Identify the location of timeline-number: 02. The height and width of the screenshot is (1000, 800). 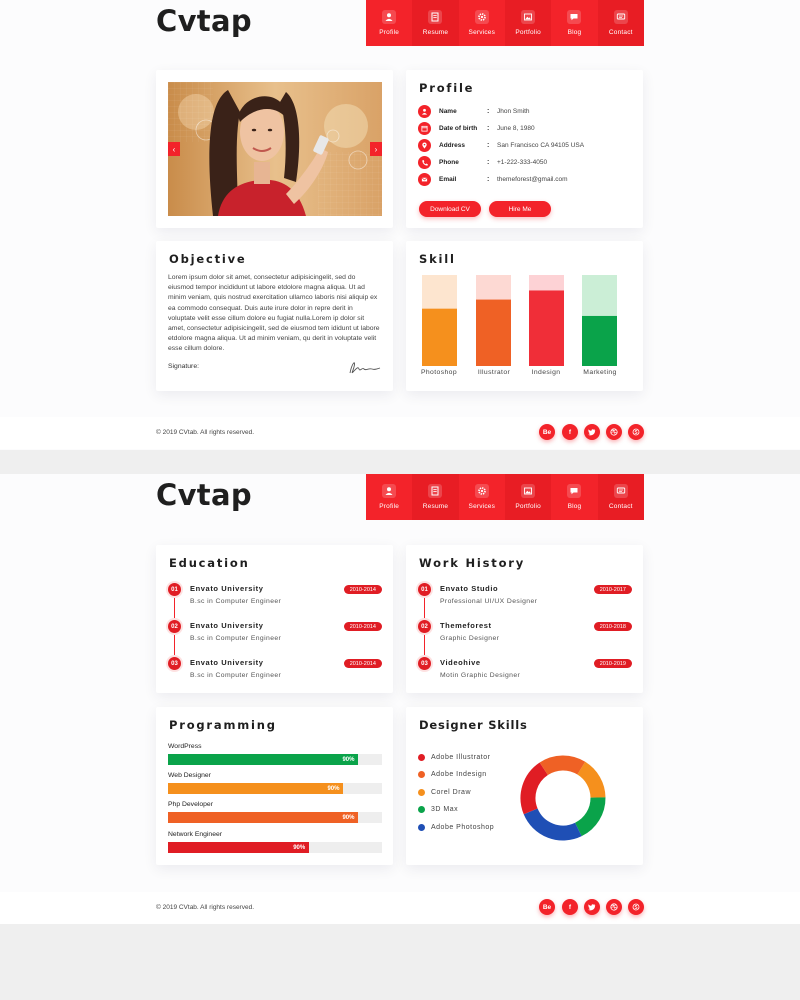
(174, 626).